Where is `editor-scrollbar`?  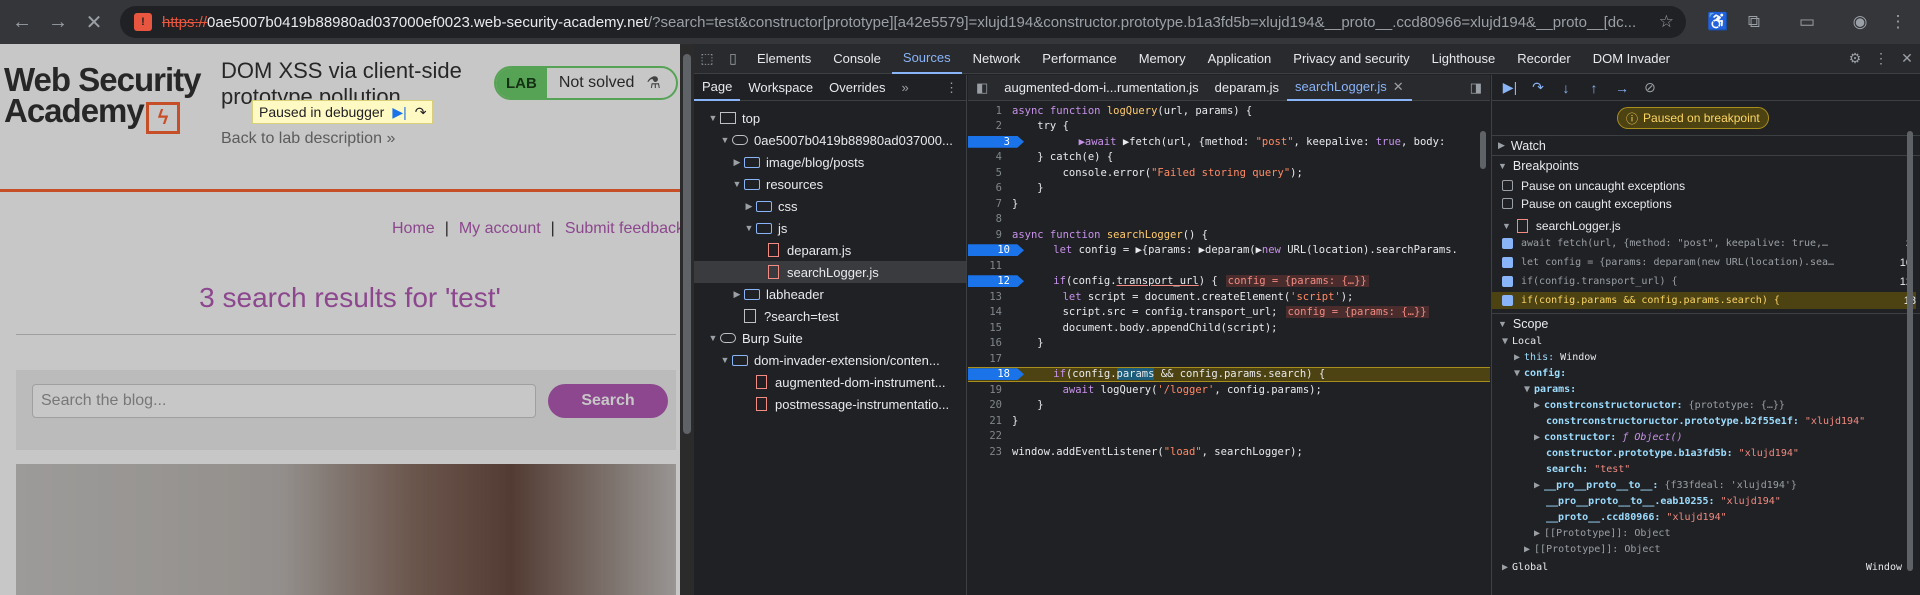
editor-scrollbar is located at coordinates (1483, 361).